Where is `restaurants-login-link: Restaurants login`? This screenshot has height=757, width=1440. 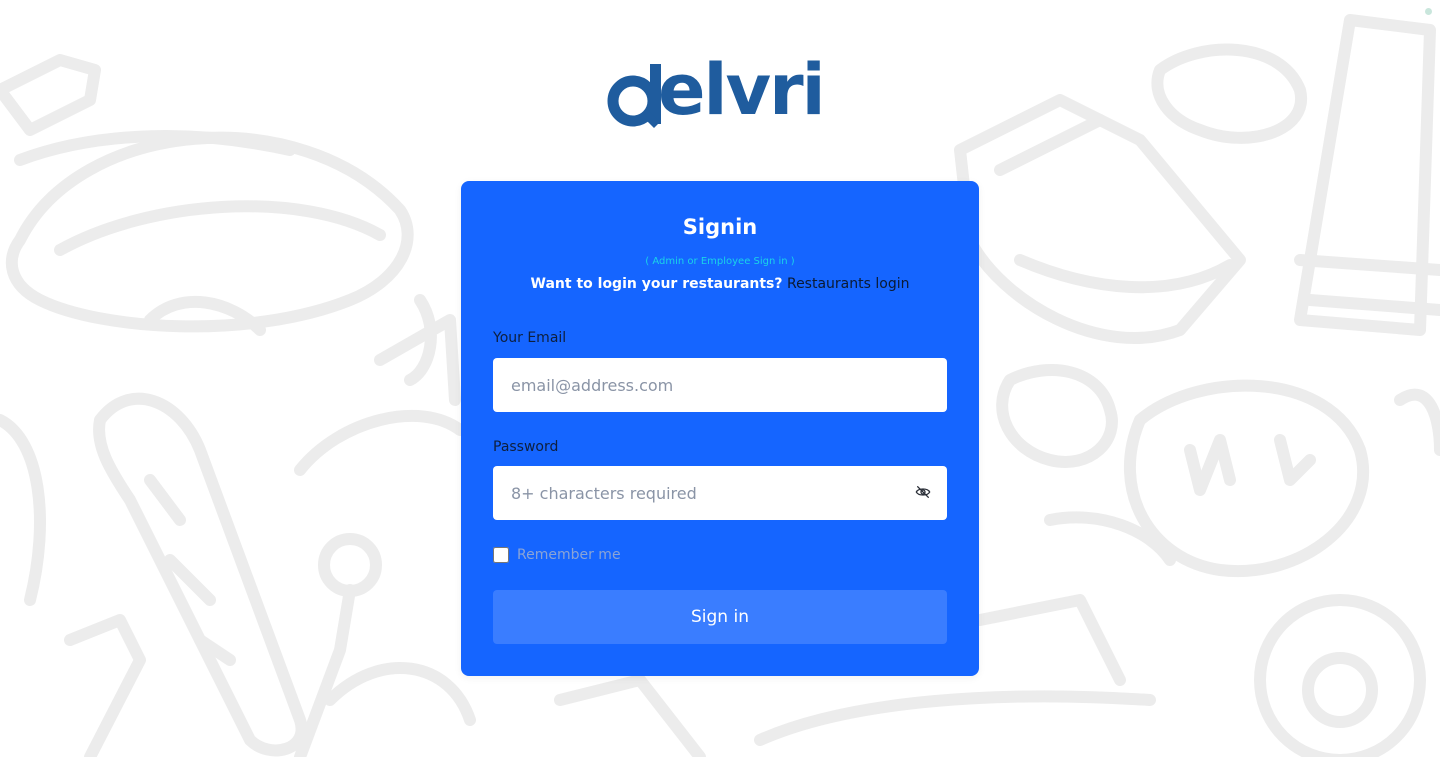 restaurants-login-link: Restaurants login is located at coordinates (848, 284).